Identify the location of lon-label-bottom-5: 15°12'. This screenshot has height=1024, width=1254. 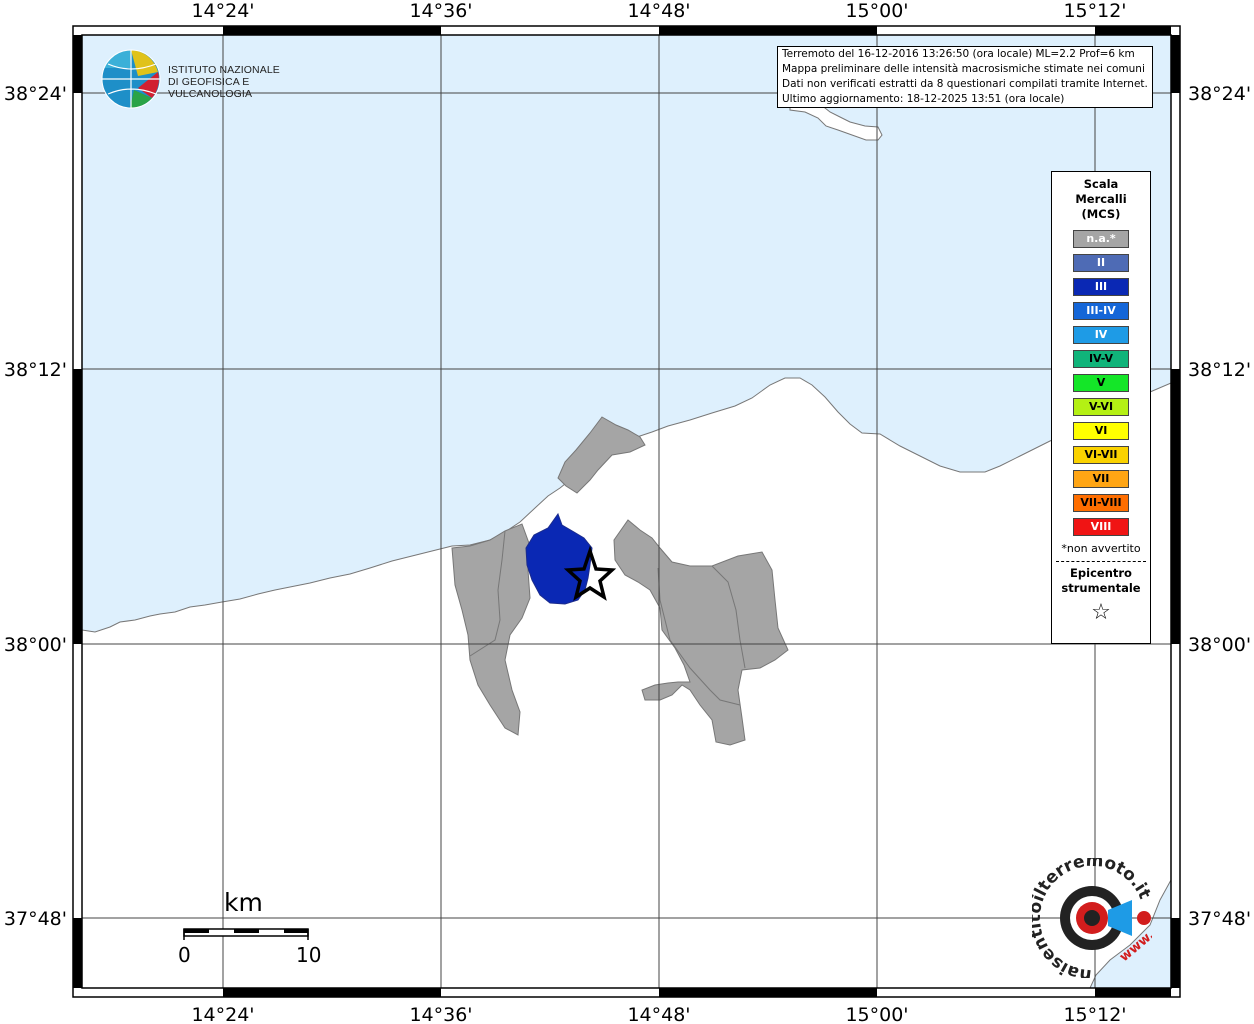
(1094, 1014).